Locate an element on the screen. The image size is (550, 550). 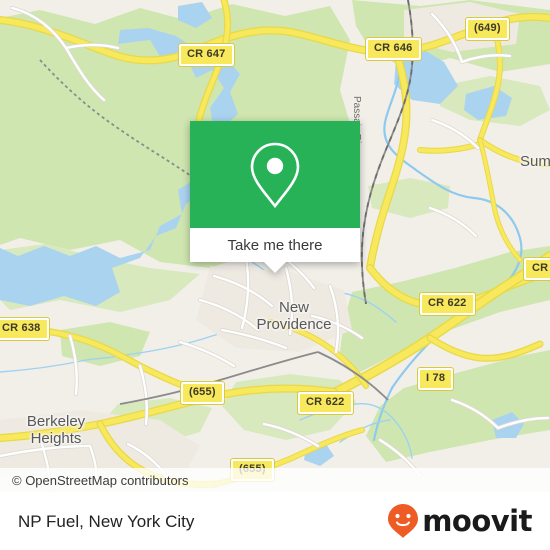
location-title: NP Fuel, New York City is located at coordinates (106, 521).